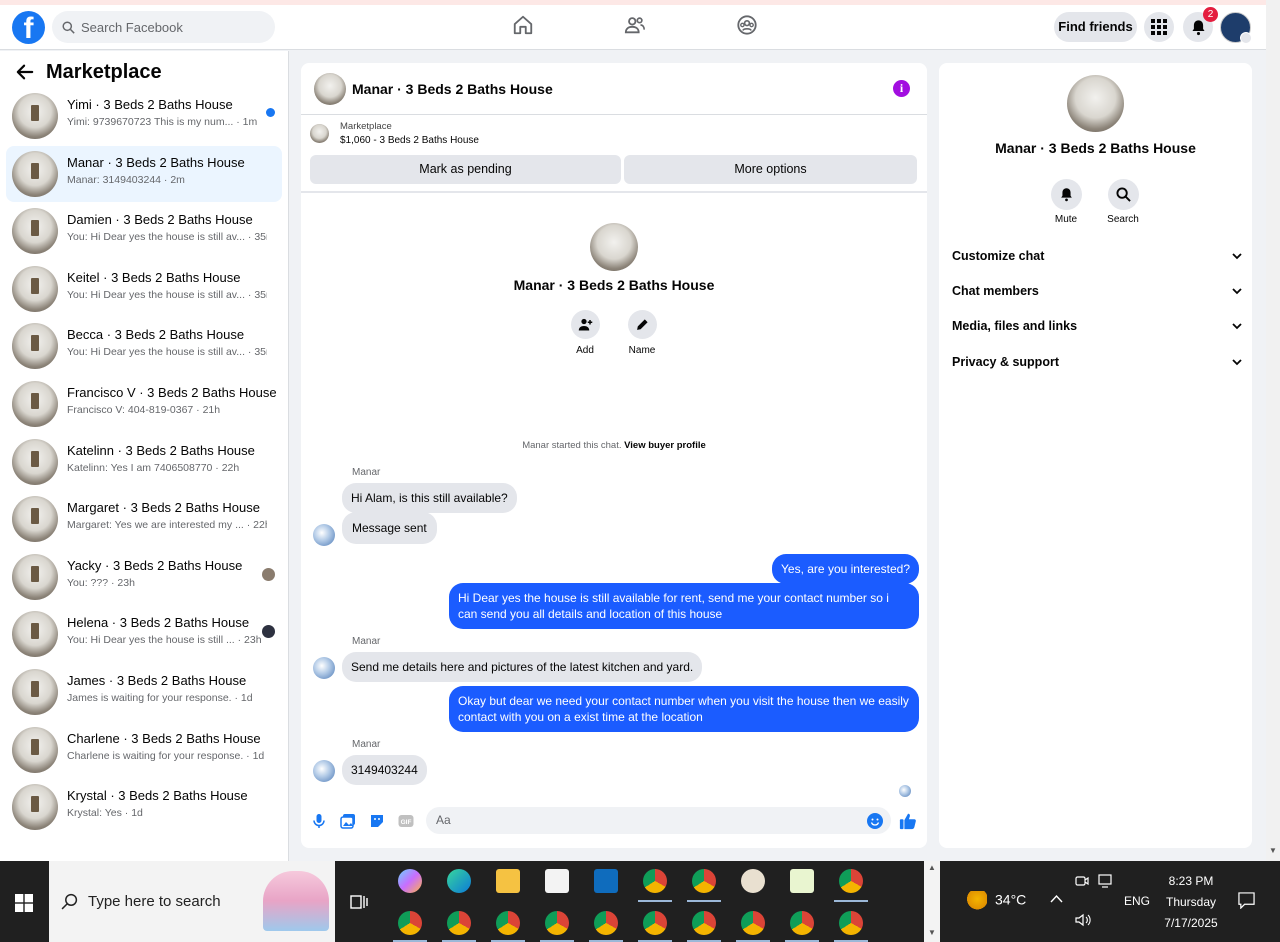  What do you see at coordinates (410, 881) in the screenshot?
I see `copilot-icon` at bounding box center [410, 881].